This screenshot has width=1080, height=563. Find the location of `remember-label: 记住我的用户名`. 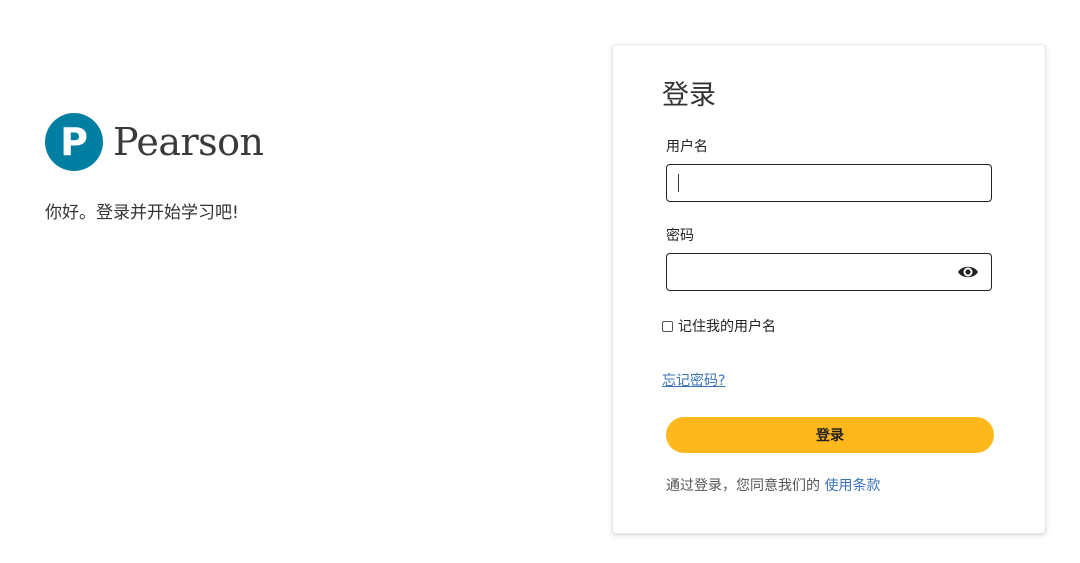

remember-label: 记住我的用户名 is located at coordinates (727, 327).